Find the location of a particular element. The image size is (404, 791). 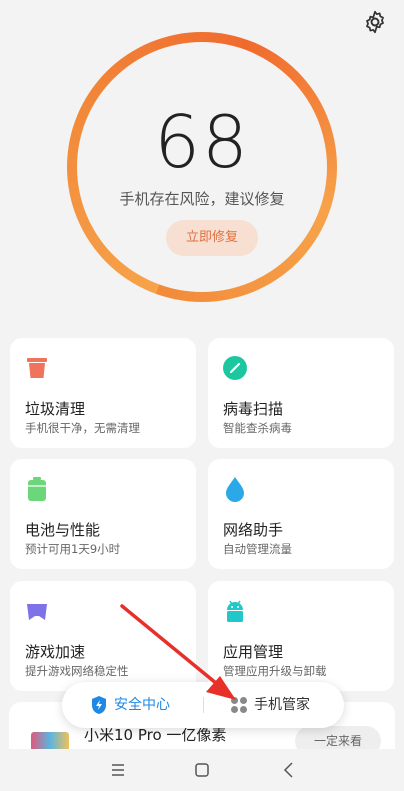

card-title: 游戏加速 is located at coordinates (55, 652).